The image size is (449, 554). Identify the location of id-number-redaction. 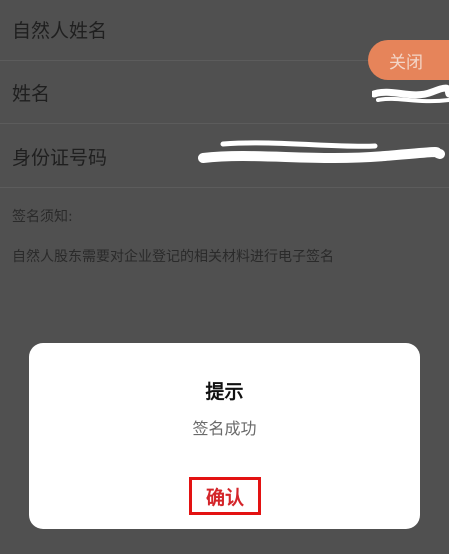
(321, 151).